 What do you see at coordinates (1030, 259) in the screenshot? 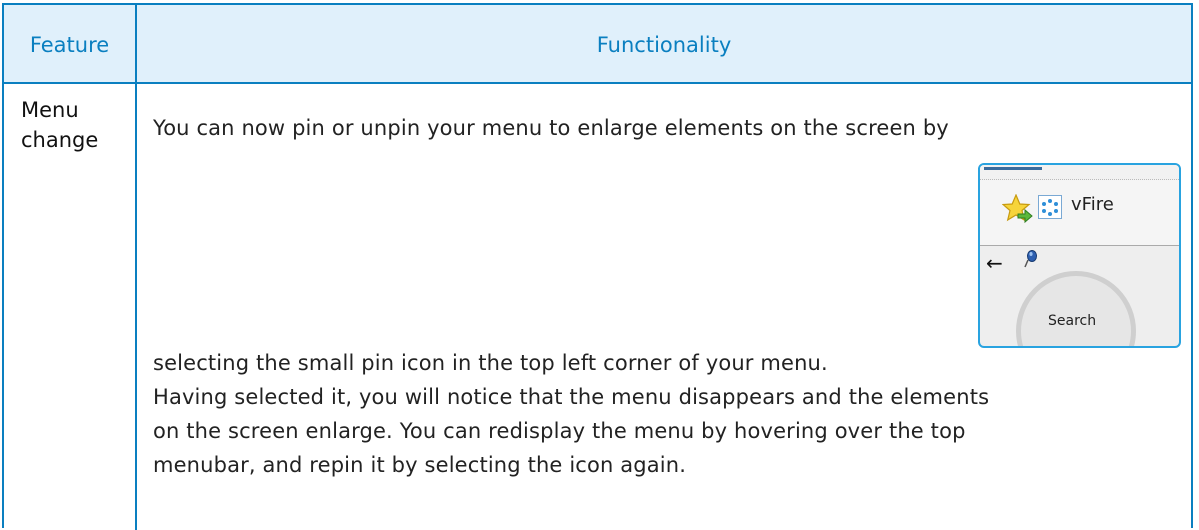
I see `pin-icon` at bounding box center [1030, 259].